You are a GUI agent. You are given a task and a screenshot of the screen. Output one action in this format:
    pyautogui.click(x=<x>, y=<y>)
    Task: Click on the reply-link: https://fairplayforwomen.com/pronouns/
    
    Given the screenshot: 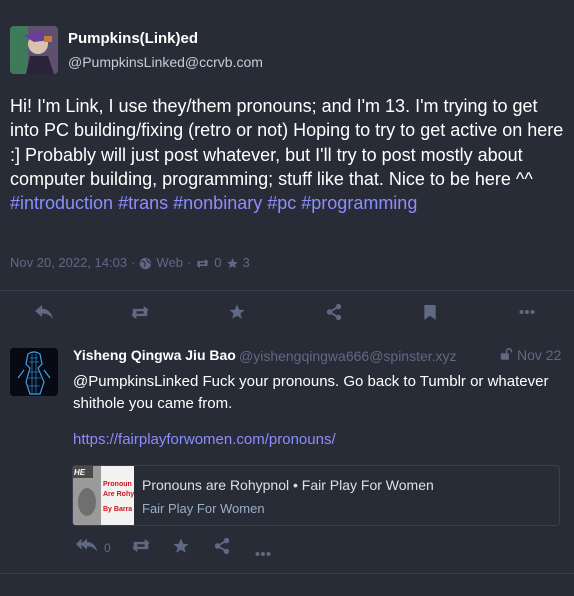 What is the action you would take?
    pyautogui.click(x=204, y=439)
    